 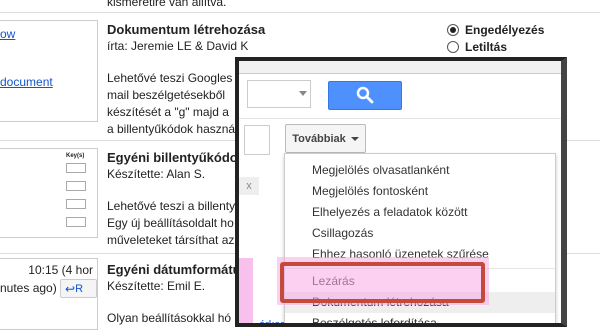 I want to click on row3-author: Készítette: Emil E., so click(x=156, y=286).